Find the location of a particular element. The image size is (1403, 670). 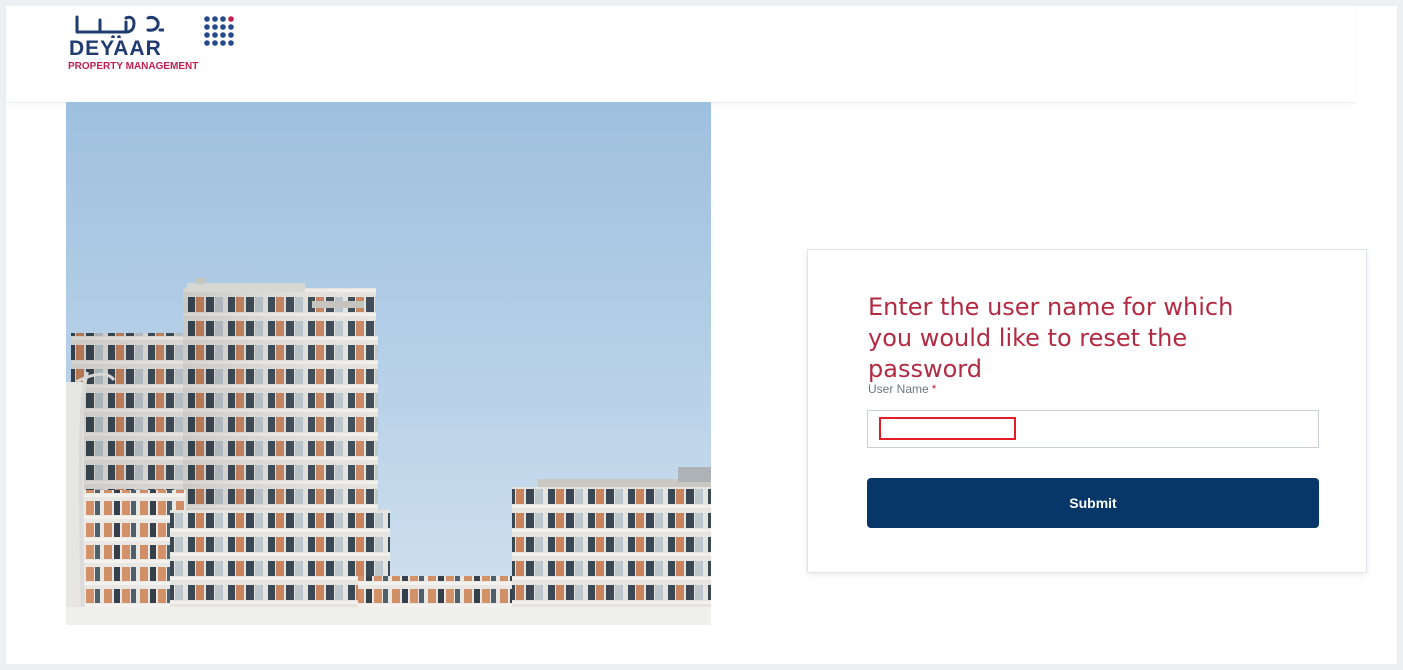

brand-tagline: PROPERTY MANAGEMENT is located at coordinates (133, 66).